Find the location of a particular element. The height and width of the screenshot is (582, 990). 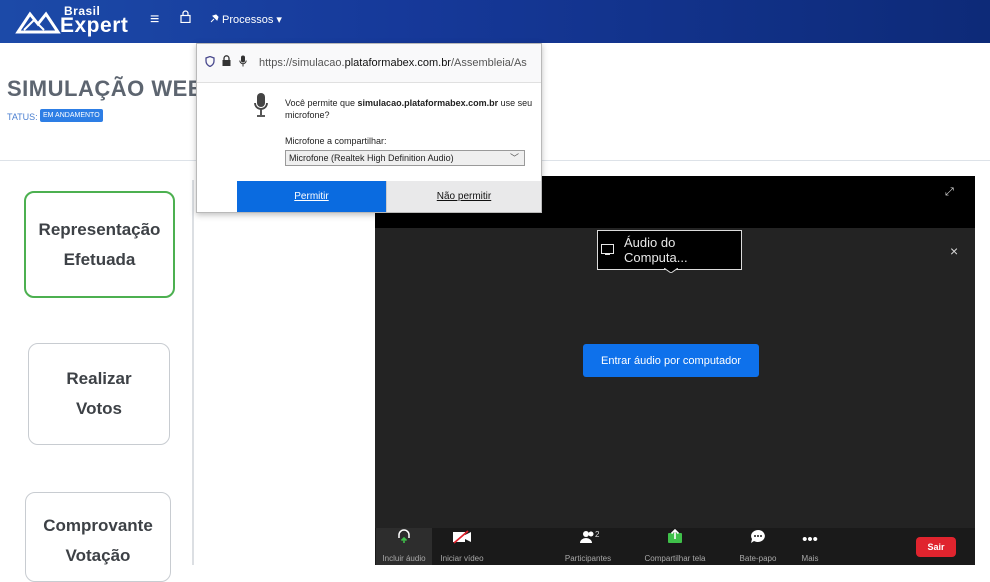

question-pre: Você permite que is located at coordinates (321, 103).